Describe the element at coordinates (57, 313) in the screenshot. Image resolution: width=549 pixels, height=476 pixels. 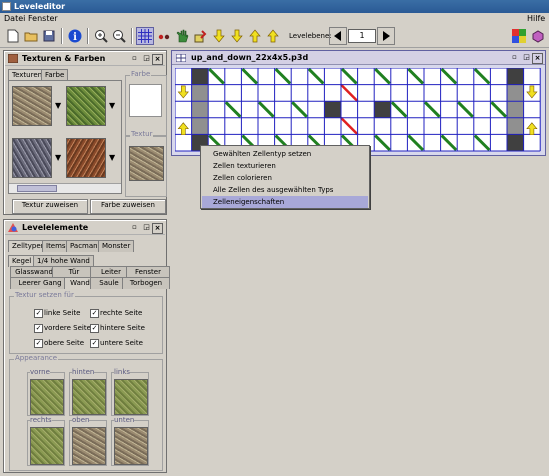
I see `checkbox-left-side: linke Seite` at that location.